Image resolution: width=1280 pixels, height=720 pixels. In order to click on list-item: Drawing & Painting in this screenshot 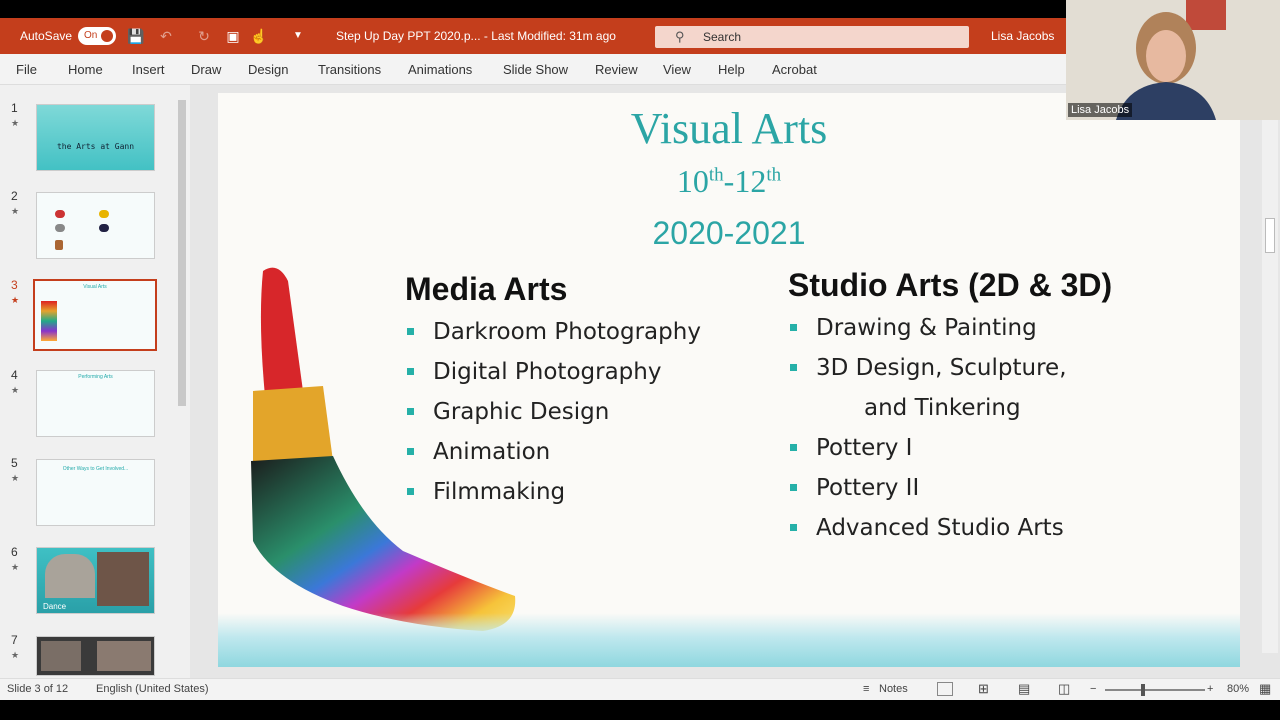, I will do `click(927, 328)`.